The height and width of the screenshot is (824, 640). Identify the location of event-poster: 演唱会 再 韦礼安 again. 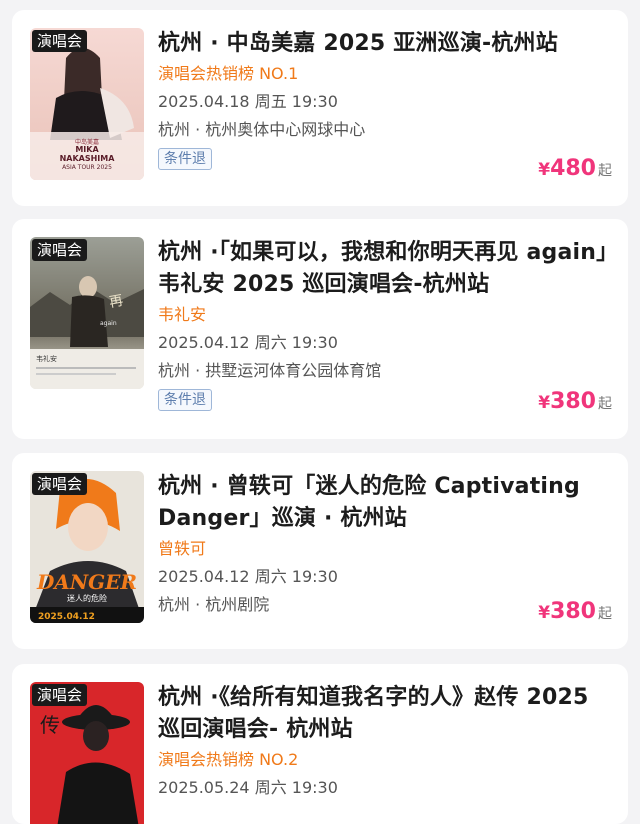
(87, 313).